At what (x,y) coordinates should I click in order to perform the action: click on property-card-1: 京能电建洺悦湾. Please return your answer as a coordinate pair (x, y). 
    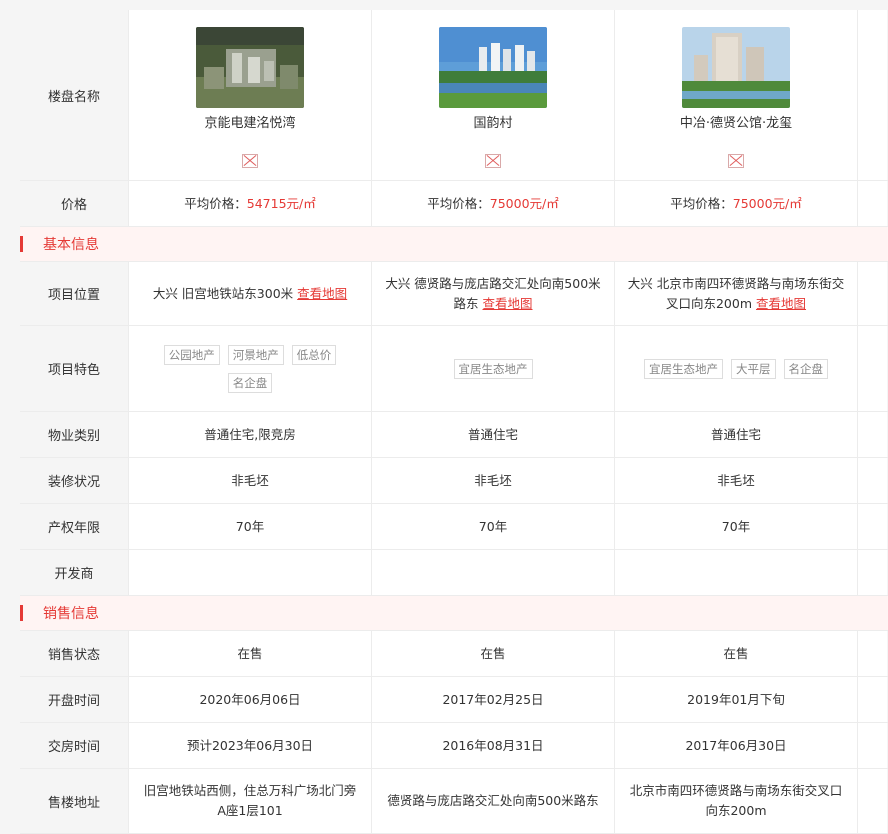
    Looking at the image, I should click on (249, 95).